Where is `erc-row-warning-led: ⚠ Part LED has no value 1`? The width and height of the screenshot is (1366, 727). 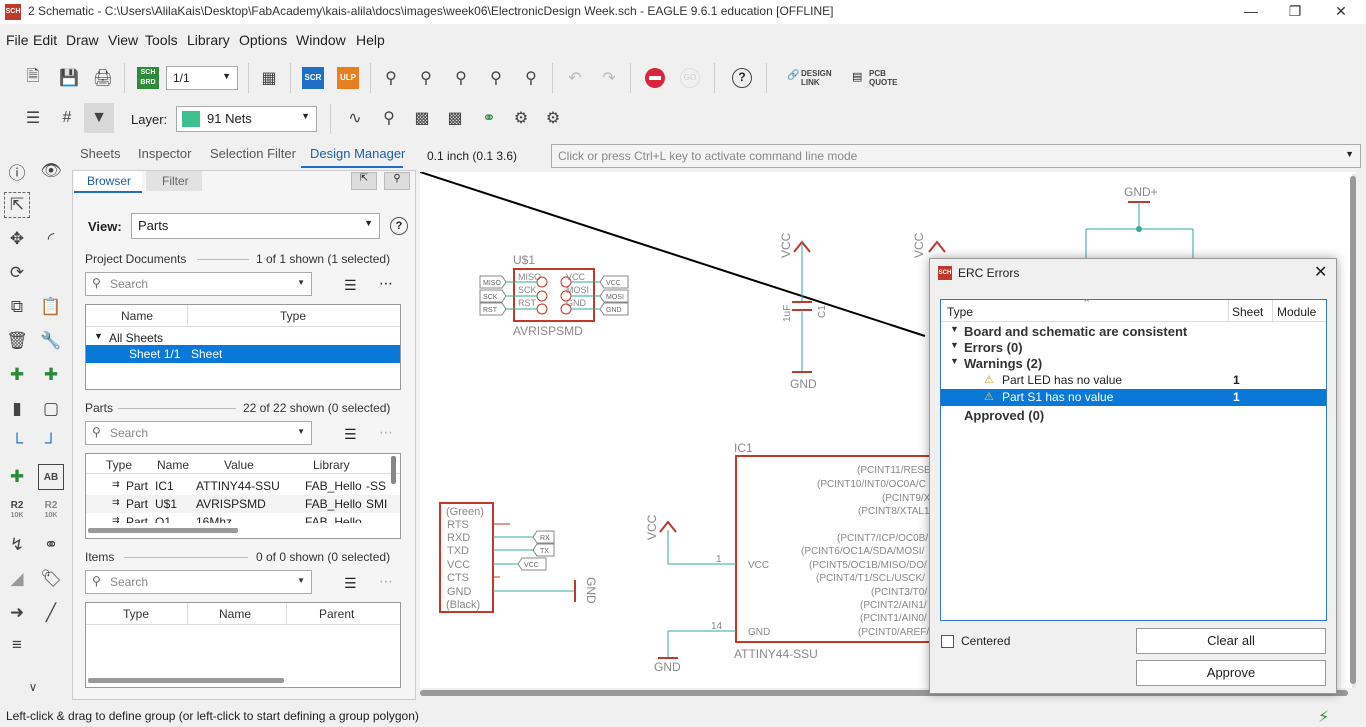
erc-row-warning-led: ⚠ Part LED has no value 1 is located at coordinates (1133, 380).